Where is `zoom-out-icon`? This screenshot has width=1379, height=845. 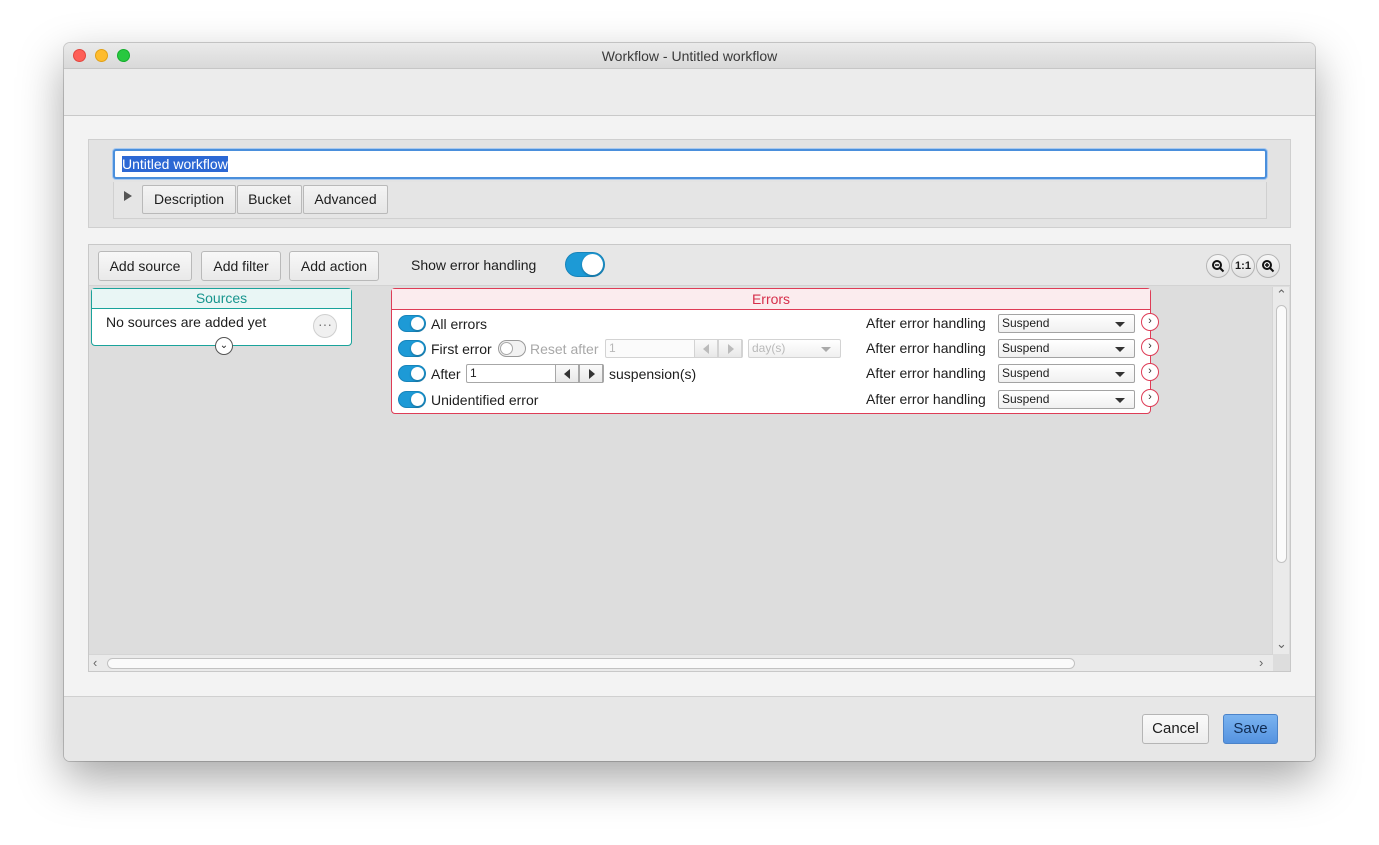 zoom-out-icon is located at coordinates (1218, 266).